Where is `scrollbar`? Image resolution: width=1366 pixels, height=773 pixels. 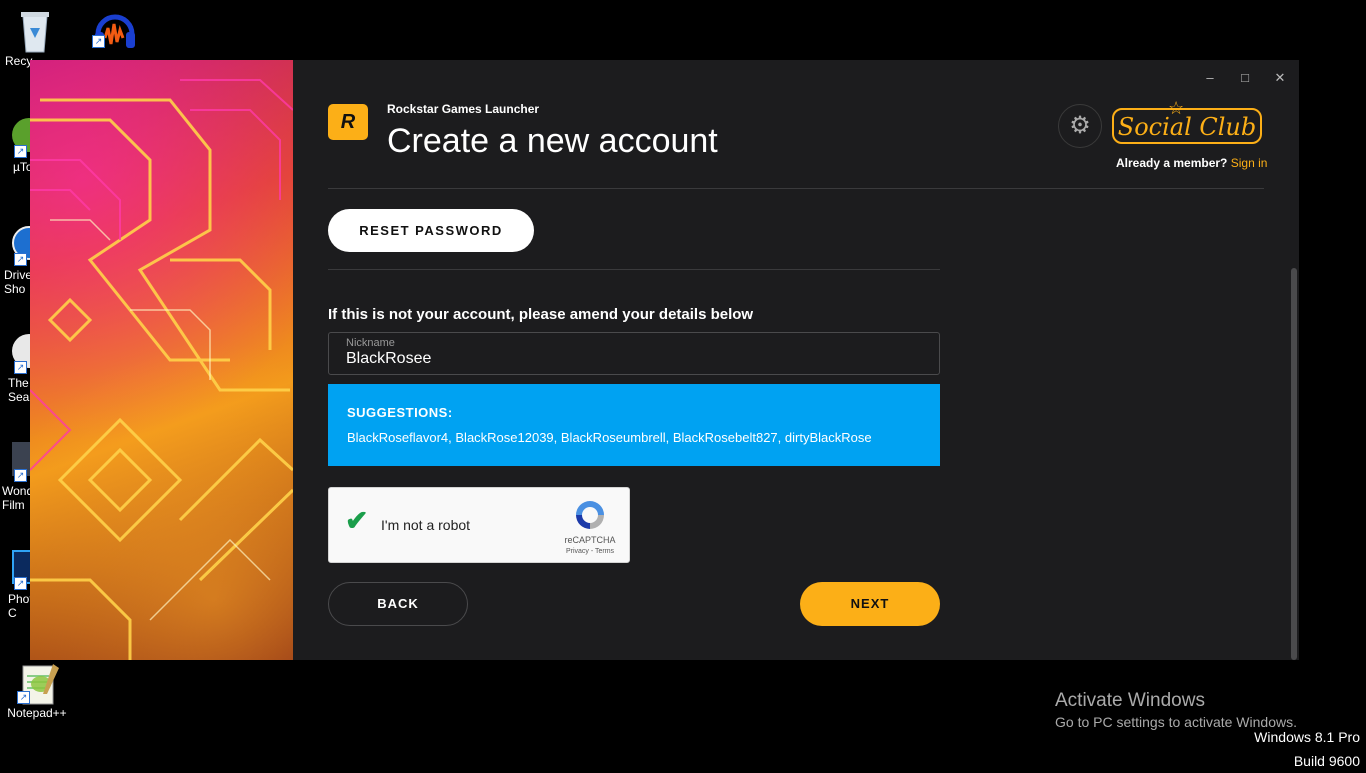
scrollbar is located at coordinates (1294, 464).